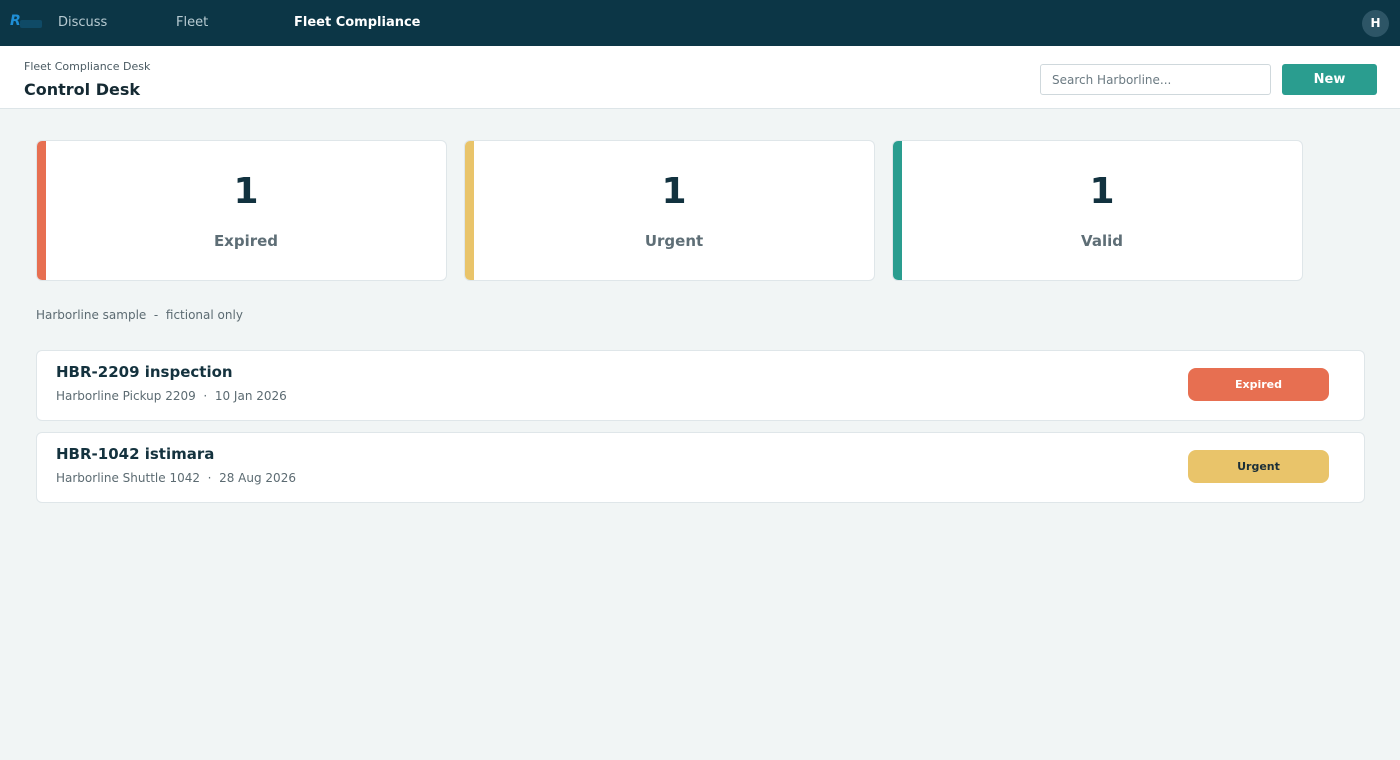 The width and height of the screenshot is (1400, 760). What do you see at coordinates (674, 241) in the screenshot?
I see `kpi-label: Urgent` at bounding box center [674, 241].